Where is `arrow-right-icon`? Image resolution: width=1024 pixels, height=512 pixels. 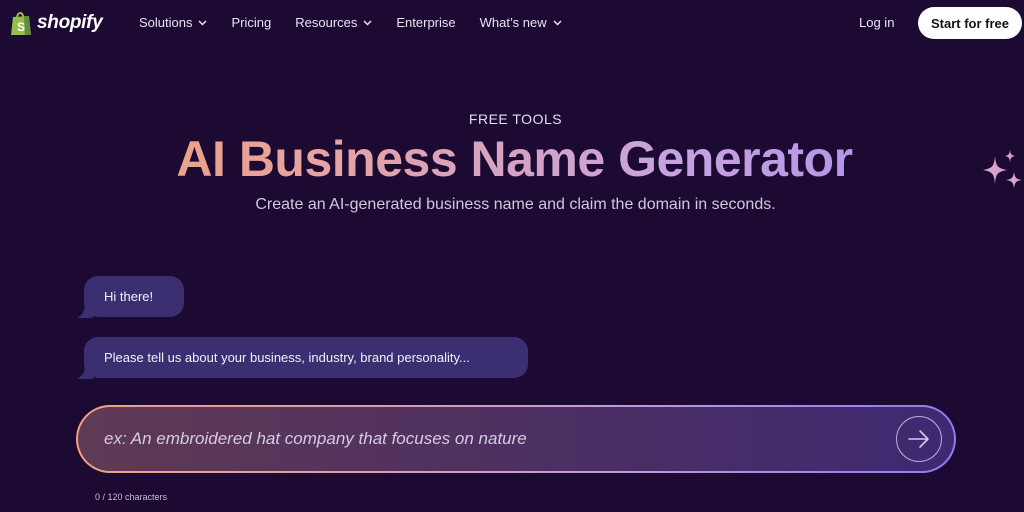 arrow-right-icon is located at coordinates (918, 439).